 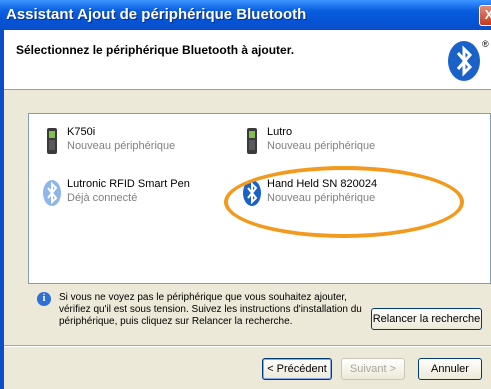 I want to click on device-item-lutronic-rfid-smart-pen: Lutronic RFID Smart Pen Déjà connecté, so click(x=141, y=195).